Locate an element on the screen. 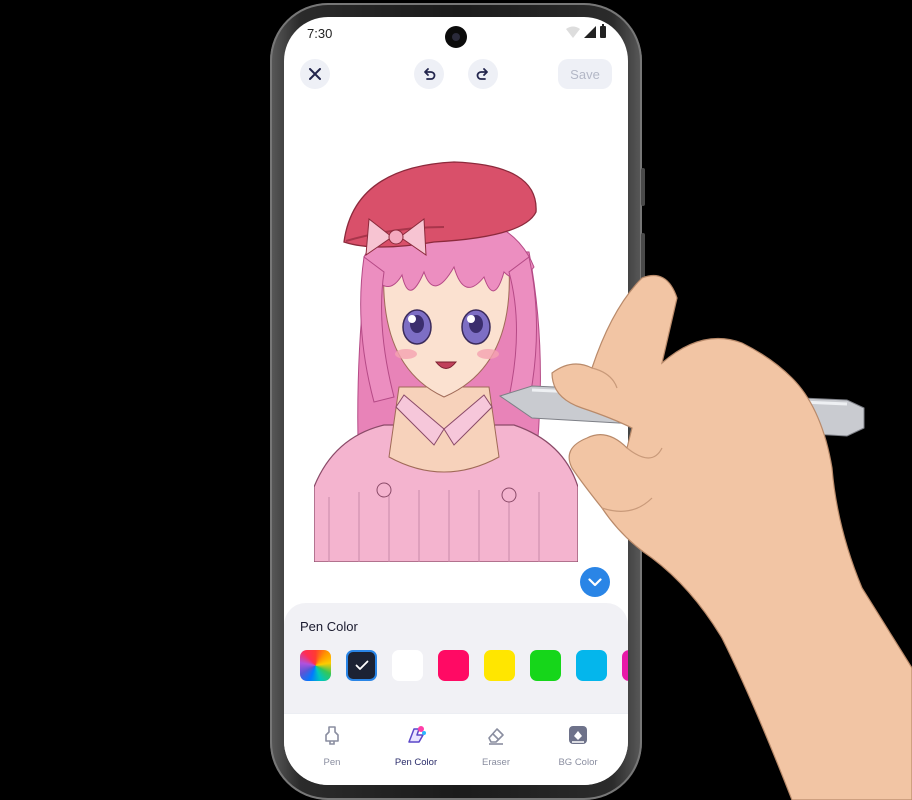  save-button: Save is located at coordinates (585, 74).